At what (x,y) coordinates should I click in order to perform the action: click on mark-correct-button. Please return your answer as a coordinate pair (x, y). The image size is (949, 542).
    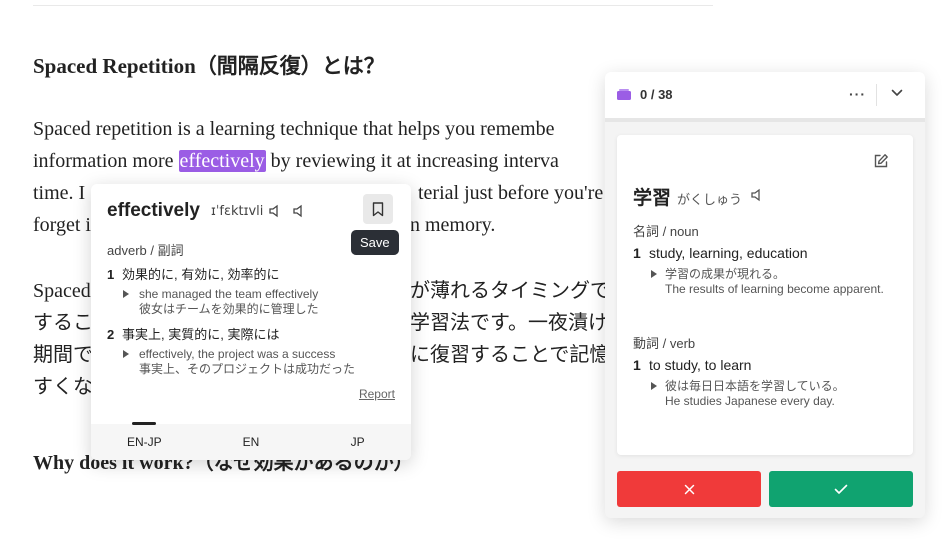
    Looking at the image, I should click on (841, 489).